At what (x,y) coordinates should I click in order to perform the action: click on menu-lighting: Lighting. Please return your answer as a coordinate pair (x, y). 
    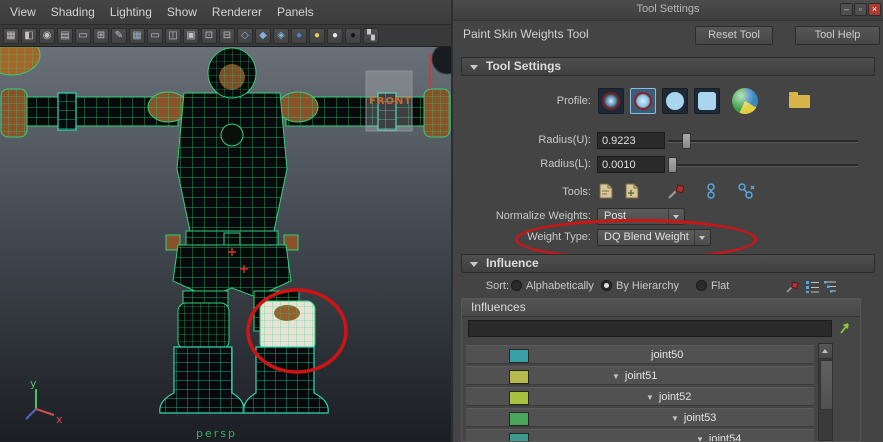
    Looking at the image, I should click on (131, 12).